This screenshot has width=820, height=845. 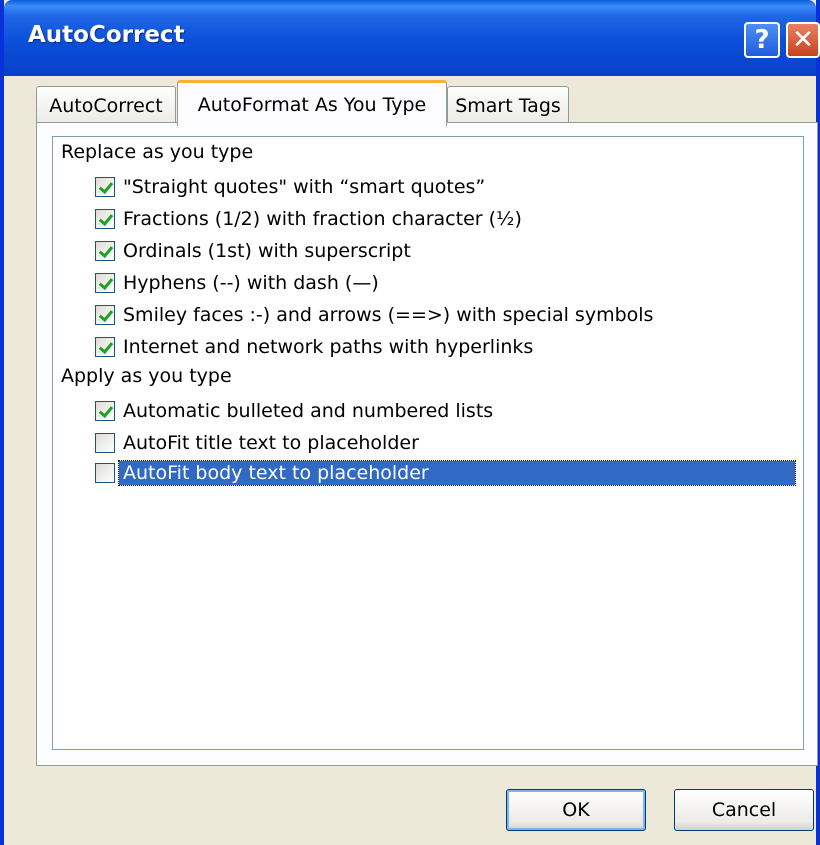 I want to click on option-autofit-body: AutoFit body text to placeholder, so click(x=445, y=473).